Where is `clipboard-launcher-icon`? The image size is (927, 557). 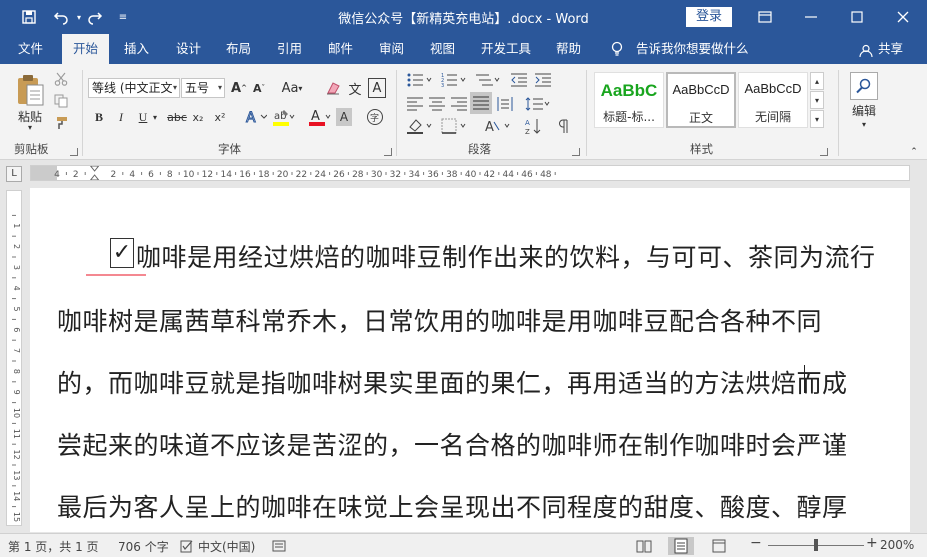 clipboard-launcher-icon is located at coordinates (74, 152).